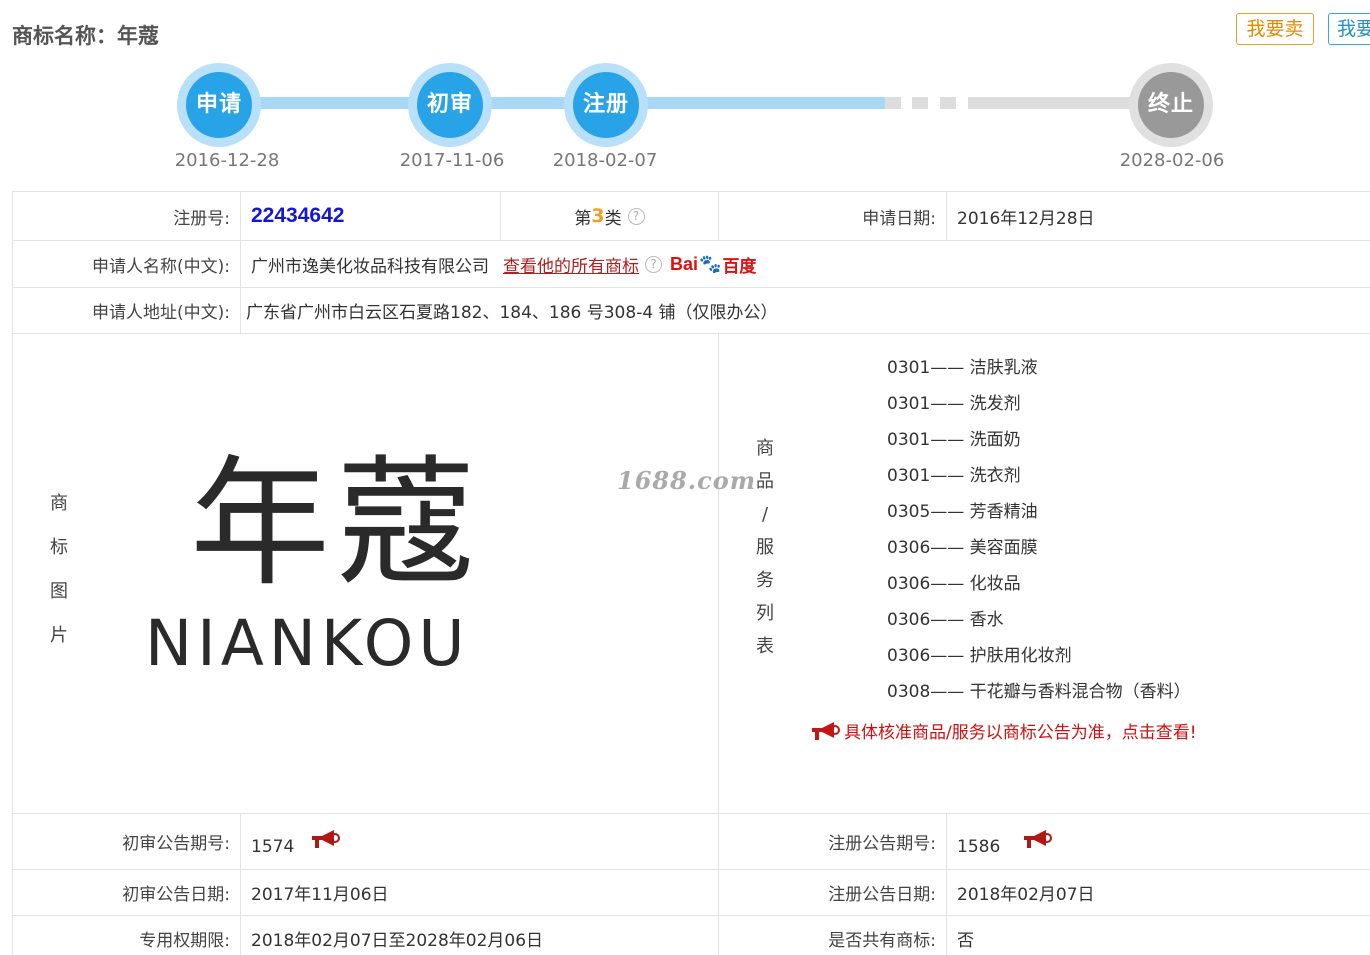  What do you see at coordinates (606, 105) in the screenshot?
I see `timeline-node-register: 注册` at bounding box center [606, 105].